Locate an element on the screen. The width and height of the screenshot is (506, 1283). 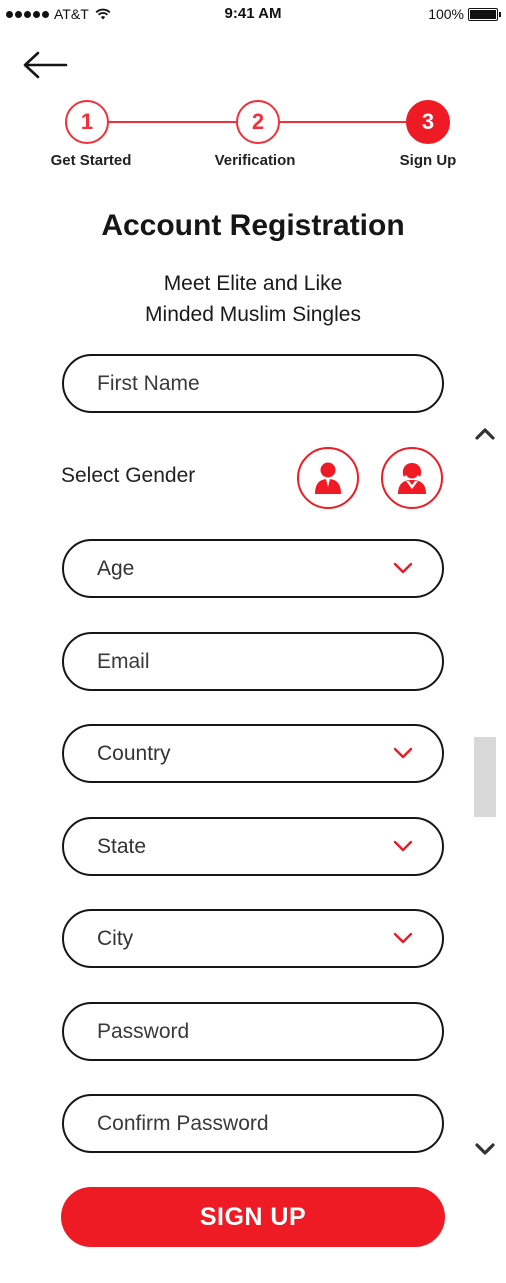
subtitle-line-1: Meet Elite and Like is located at coordinates (253, 283).